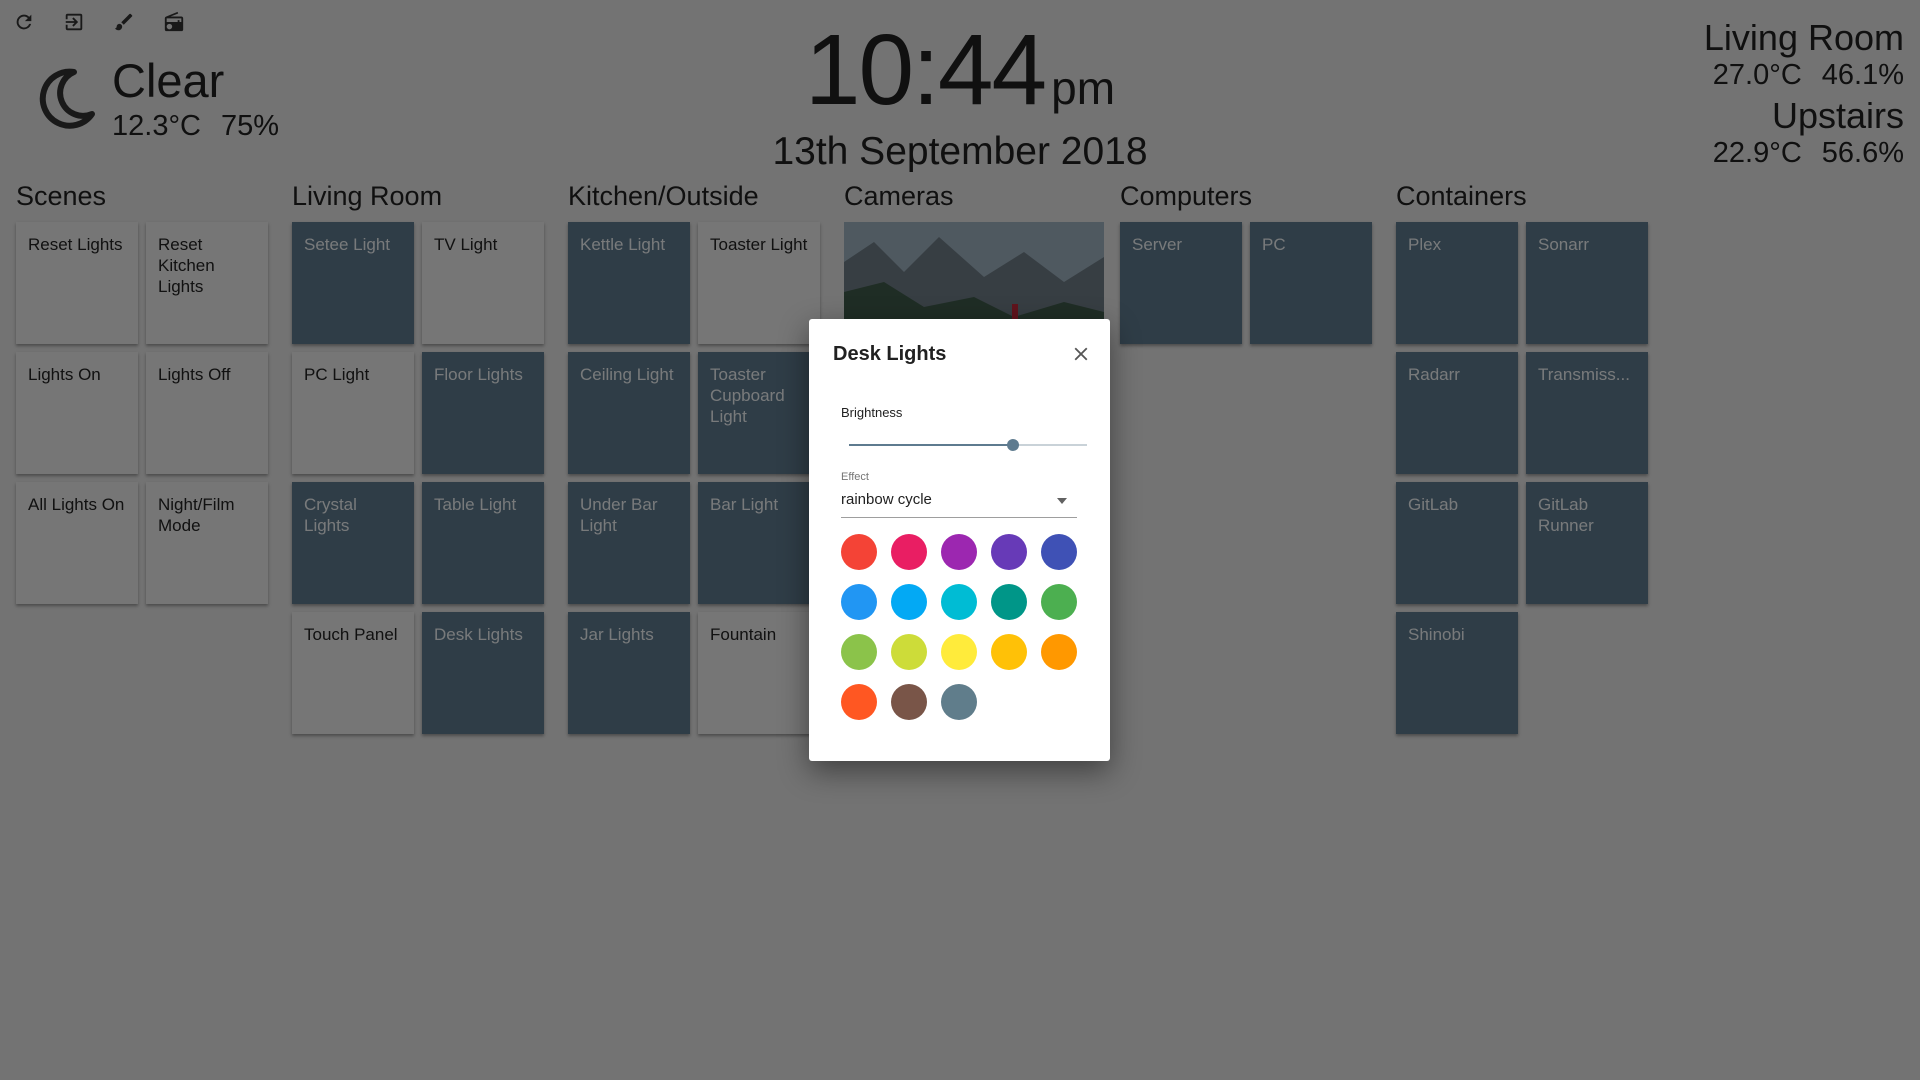 This screenshot has height=1080, width=1920. I want to click on brightness-slider, so click(968, 445).